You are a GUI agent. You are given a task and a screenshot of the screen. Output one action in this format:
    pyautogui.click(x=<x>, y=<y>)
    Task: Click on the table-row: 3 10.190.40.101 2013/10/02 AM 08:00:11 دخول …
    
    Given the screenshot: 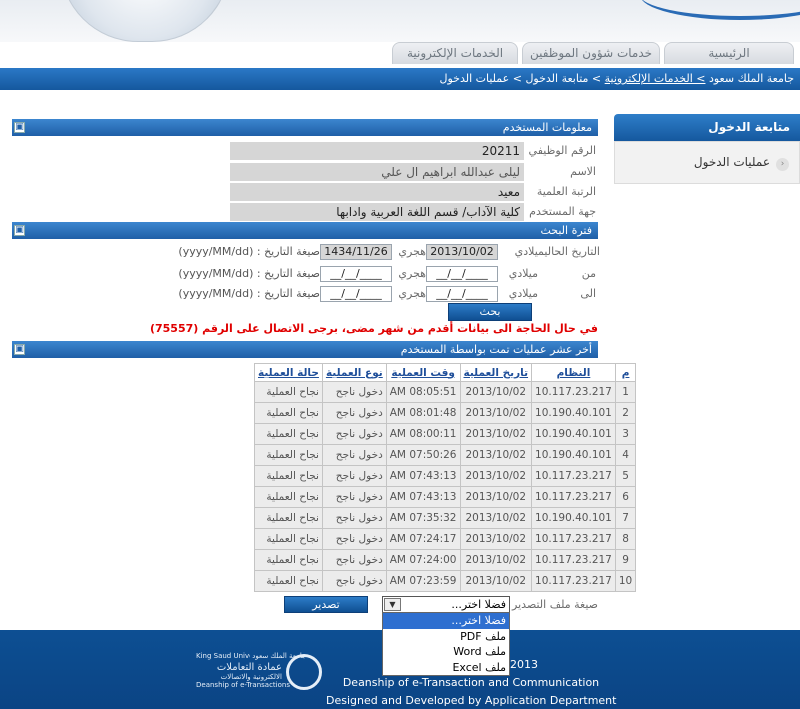 What is the action you would take?
    pyautogui.click(x=445, y=434)
    